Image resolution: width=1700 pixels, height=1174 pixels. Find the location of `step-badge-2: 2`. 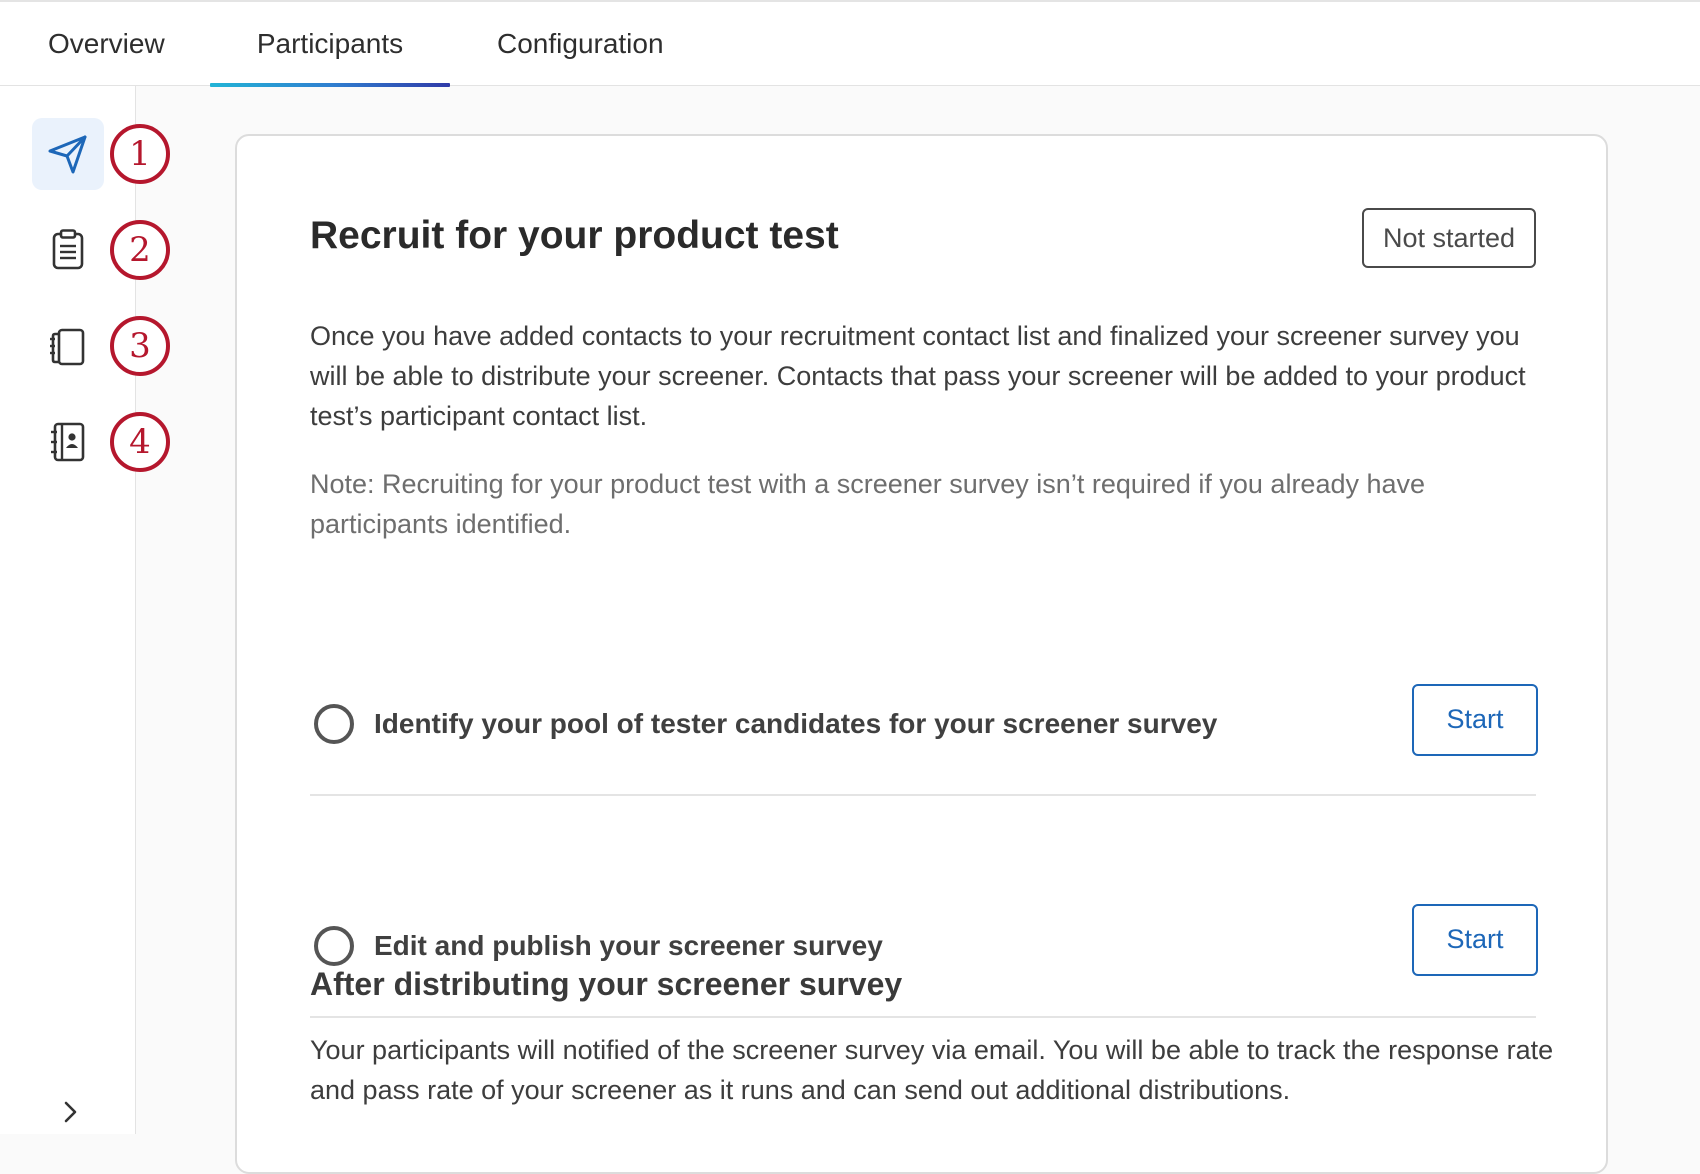

step-badge-2: 2 is located at coordinates (140, 250).